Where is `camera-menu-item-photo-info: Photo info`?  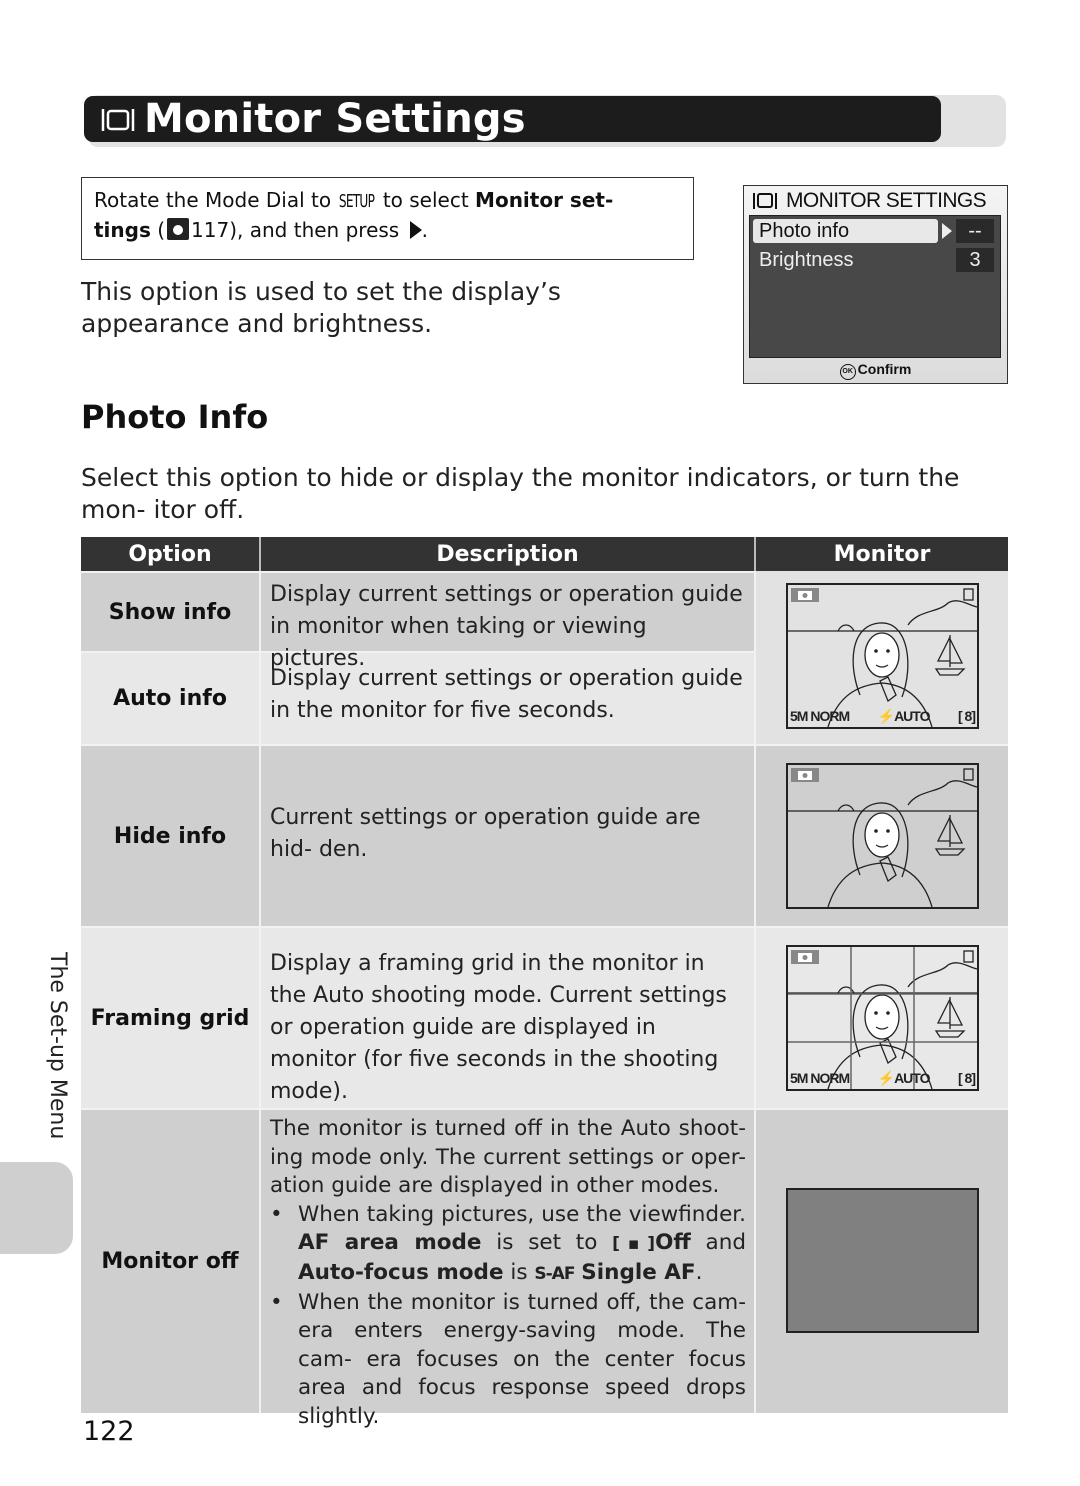
camera-menu-item-photo-info: Photo info is located at coordinates (845, 231).